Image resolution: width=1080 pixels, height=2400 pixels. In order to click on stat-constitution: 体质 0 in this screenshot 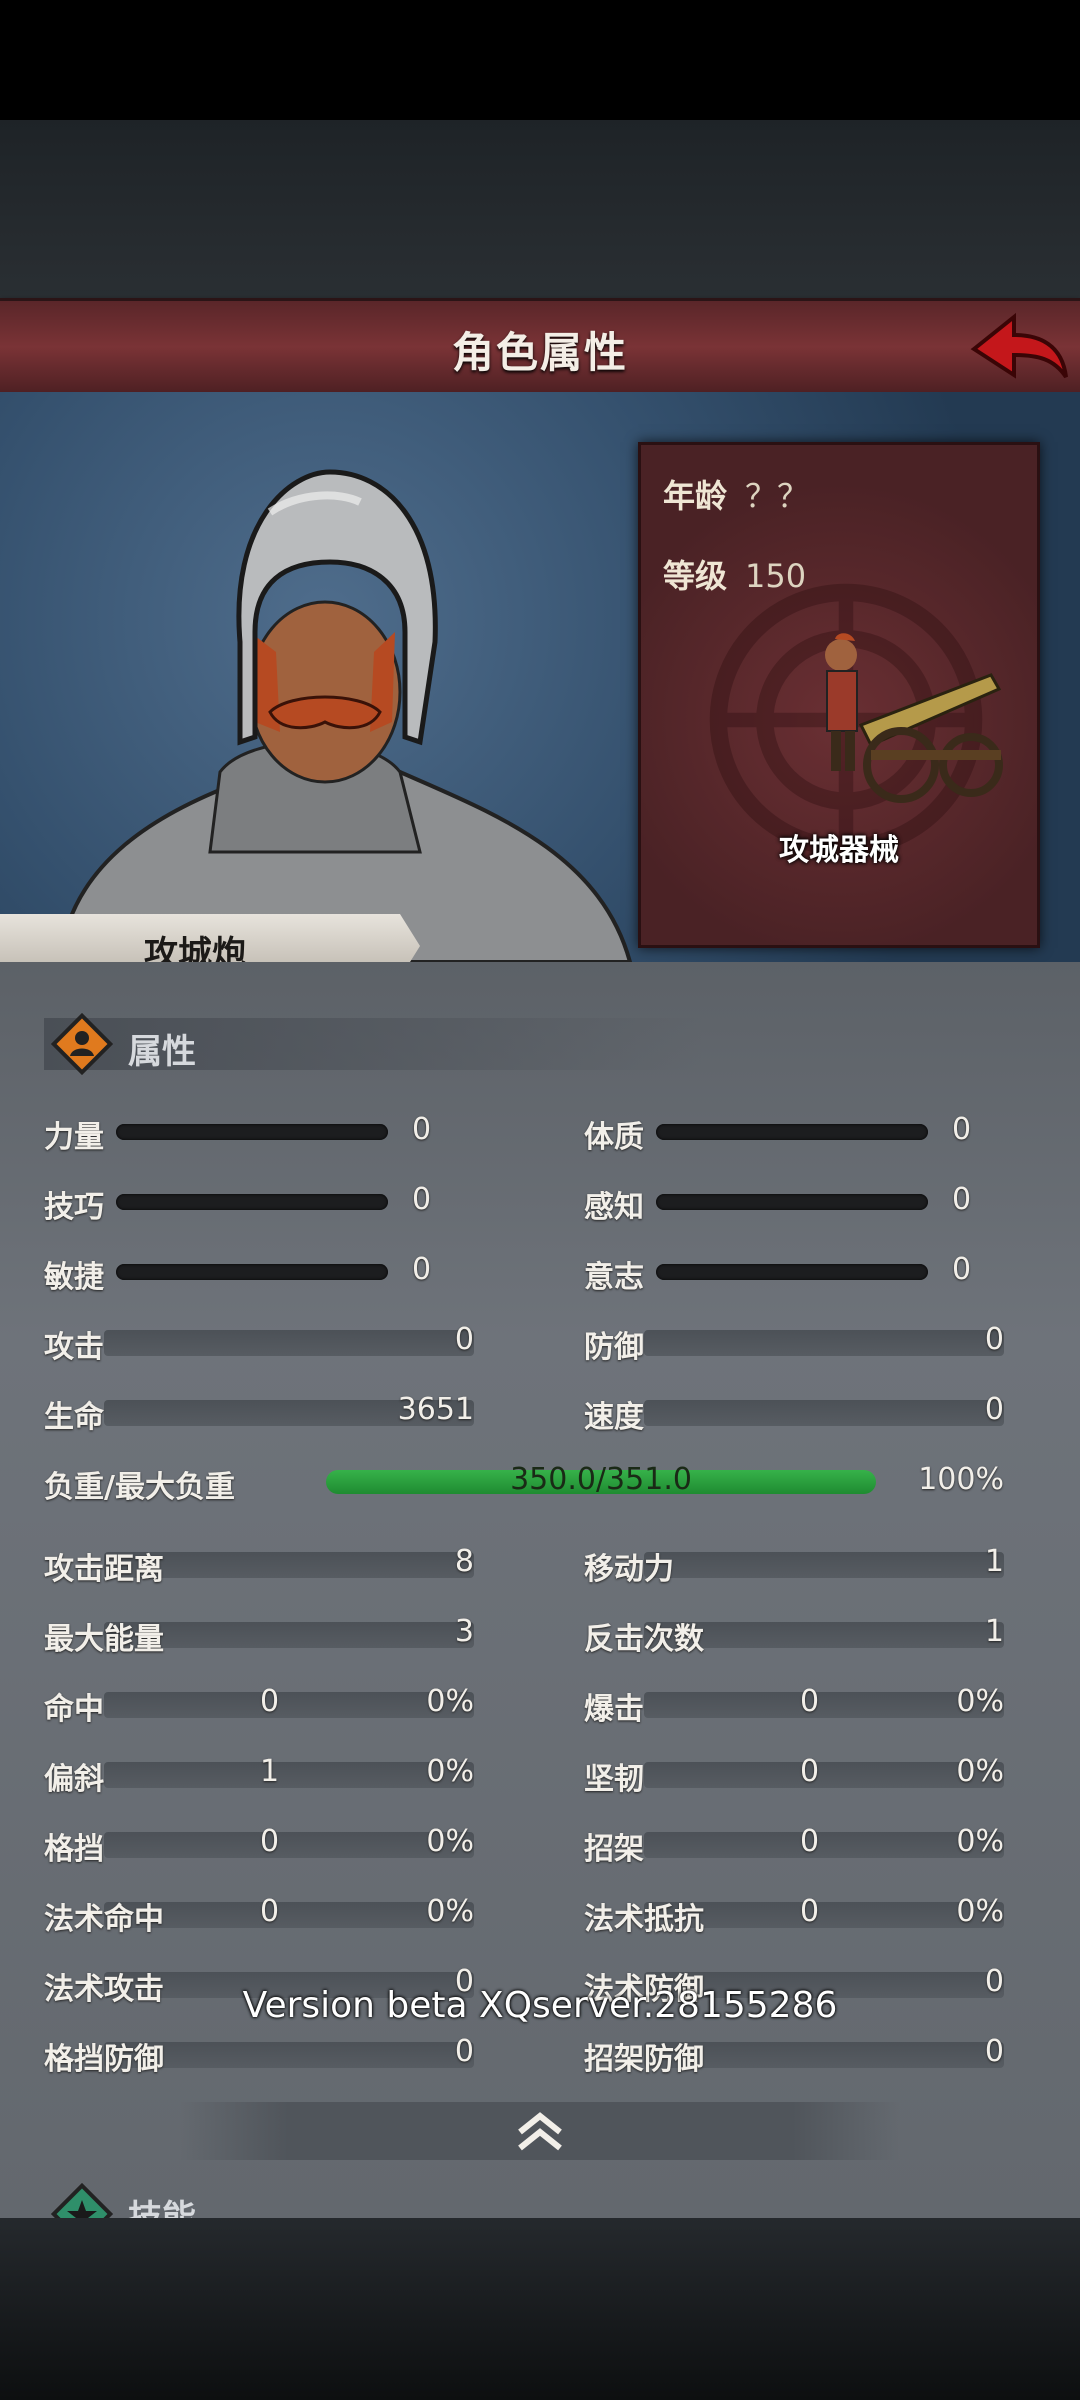, I will do `click(794, 1133)`.